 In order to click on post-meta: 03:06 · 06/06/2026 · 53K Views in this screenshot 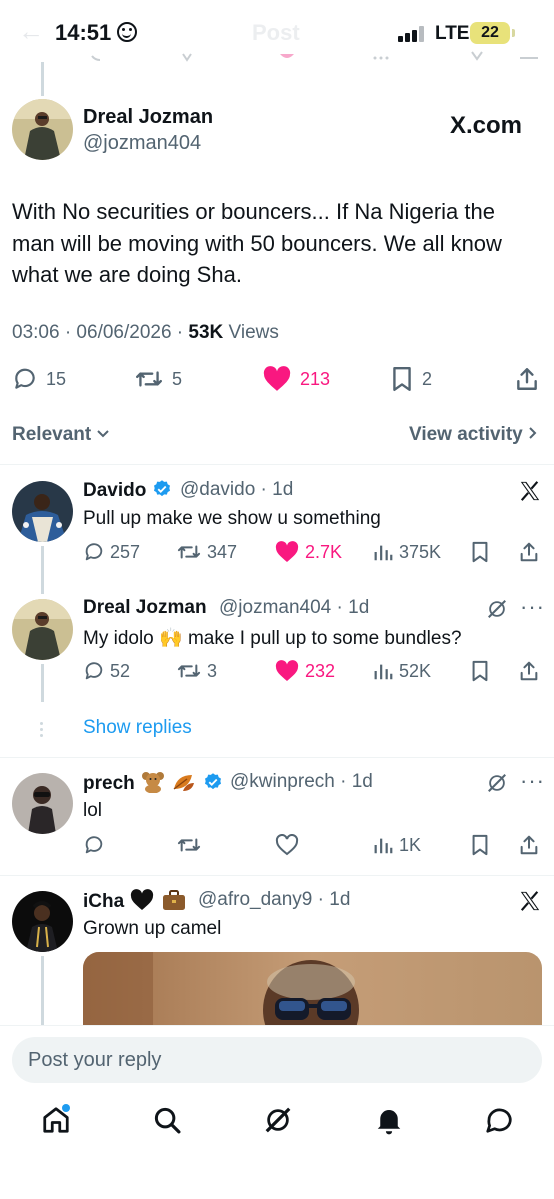, I will do `click(145, 333)`.